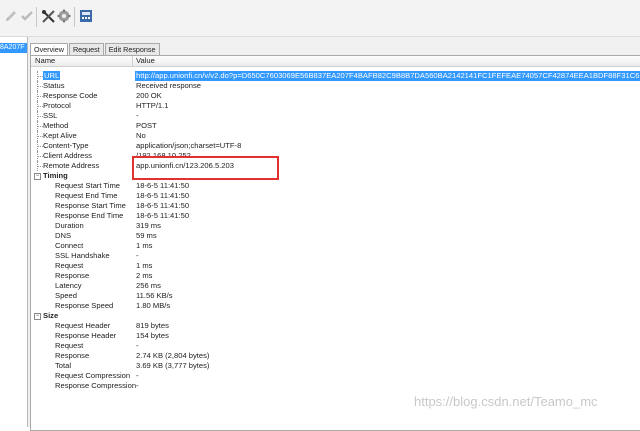 This screenshot has width=640, height=431. Describe the element at coordinates (71, 165) in the screenshot. I see `row-name: Remote Address` at that location.